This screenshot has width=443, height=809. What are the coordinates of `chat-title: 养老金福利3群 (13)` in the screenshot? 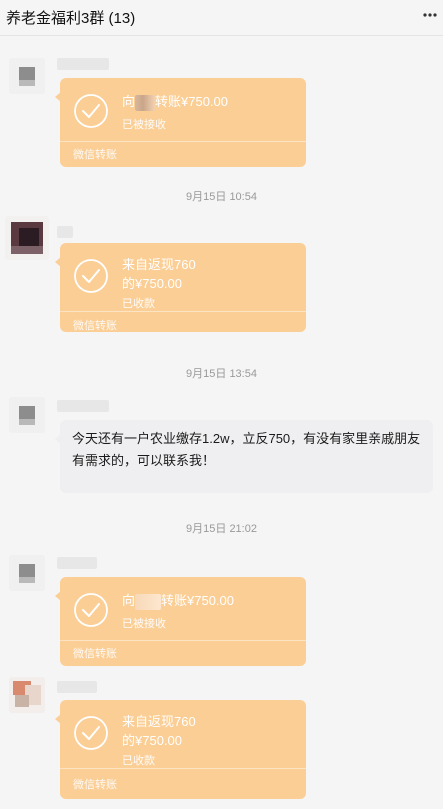 It's located at (71, 18).